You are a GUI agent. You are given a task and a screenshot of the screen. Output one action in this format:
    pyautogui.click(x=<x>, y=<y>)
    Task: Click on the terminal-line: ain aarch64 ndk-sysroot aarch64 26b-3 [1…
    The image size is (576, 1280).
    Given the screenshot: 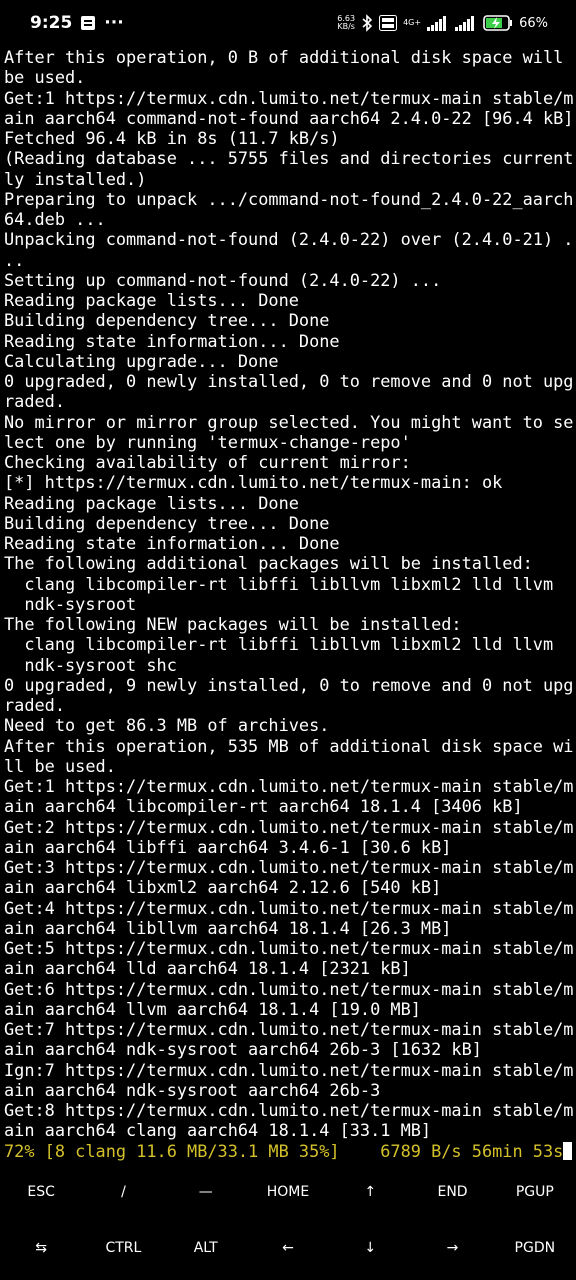 What is the action you would take?
    pyautogui.click(x=243, y=1049)
    